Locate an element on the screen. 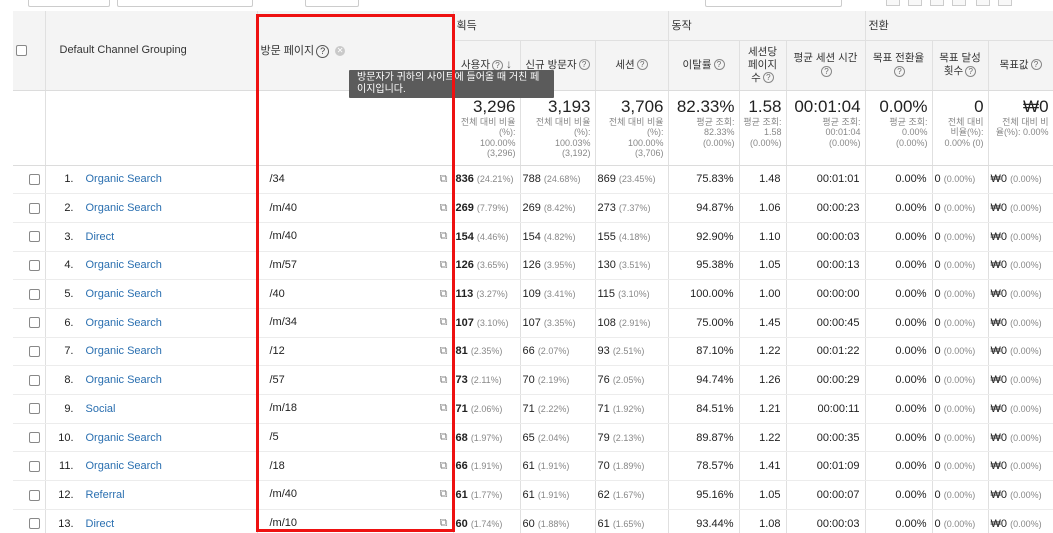 Image resolution: width=1053 pixels, height=533 pixels. sort-descending-icon: ↓ is located at coordinates (509, 64).